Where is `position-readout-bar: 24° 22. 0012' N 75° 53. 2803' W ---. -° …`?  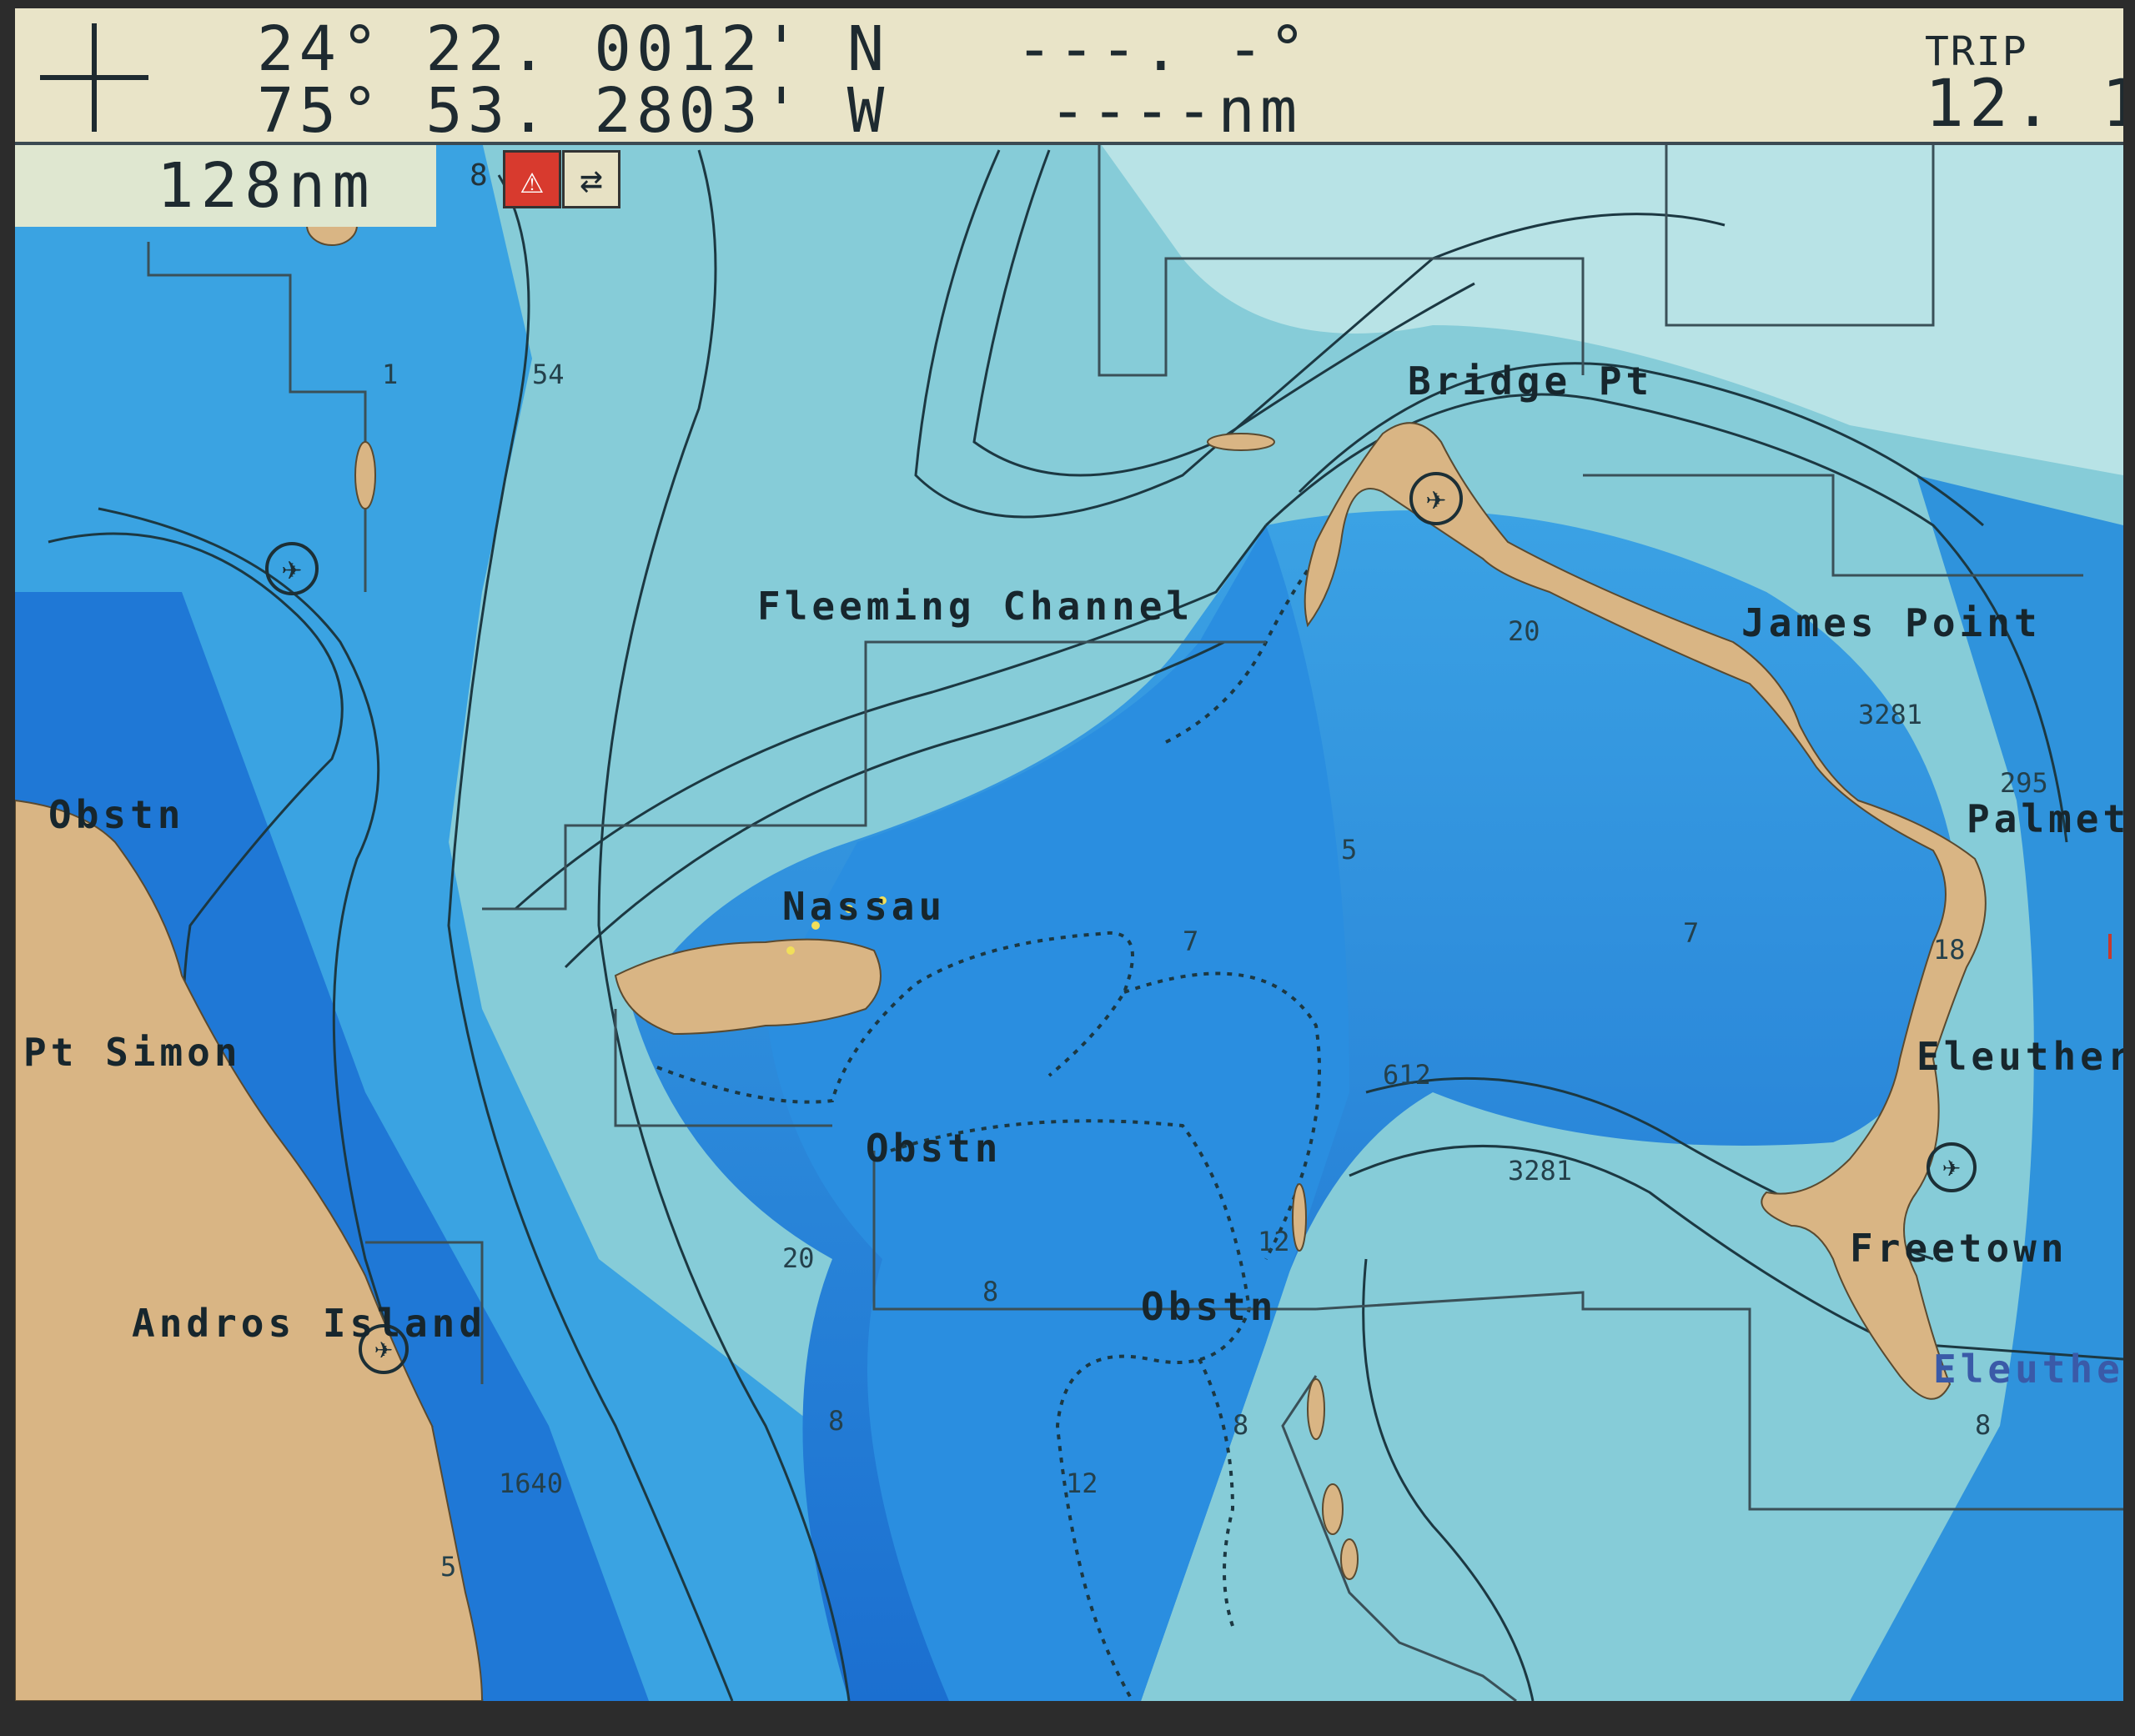 position-readout-bar: 24° 22. 0012' N 75° 53. 2803' W ---. -° … is located at coordinates (1069, 78).